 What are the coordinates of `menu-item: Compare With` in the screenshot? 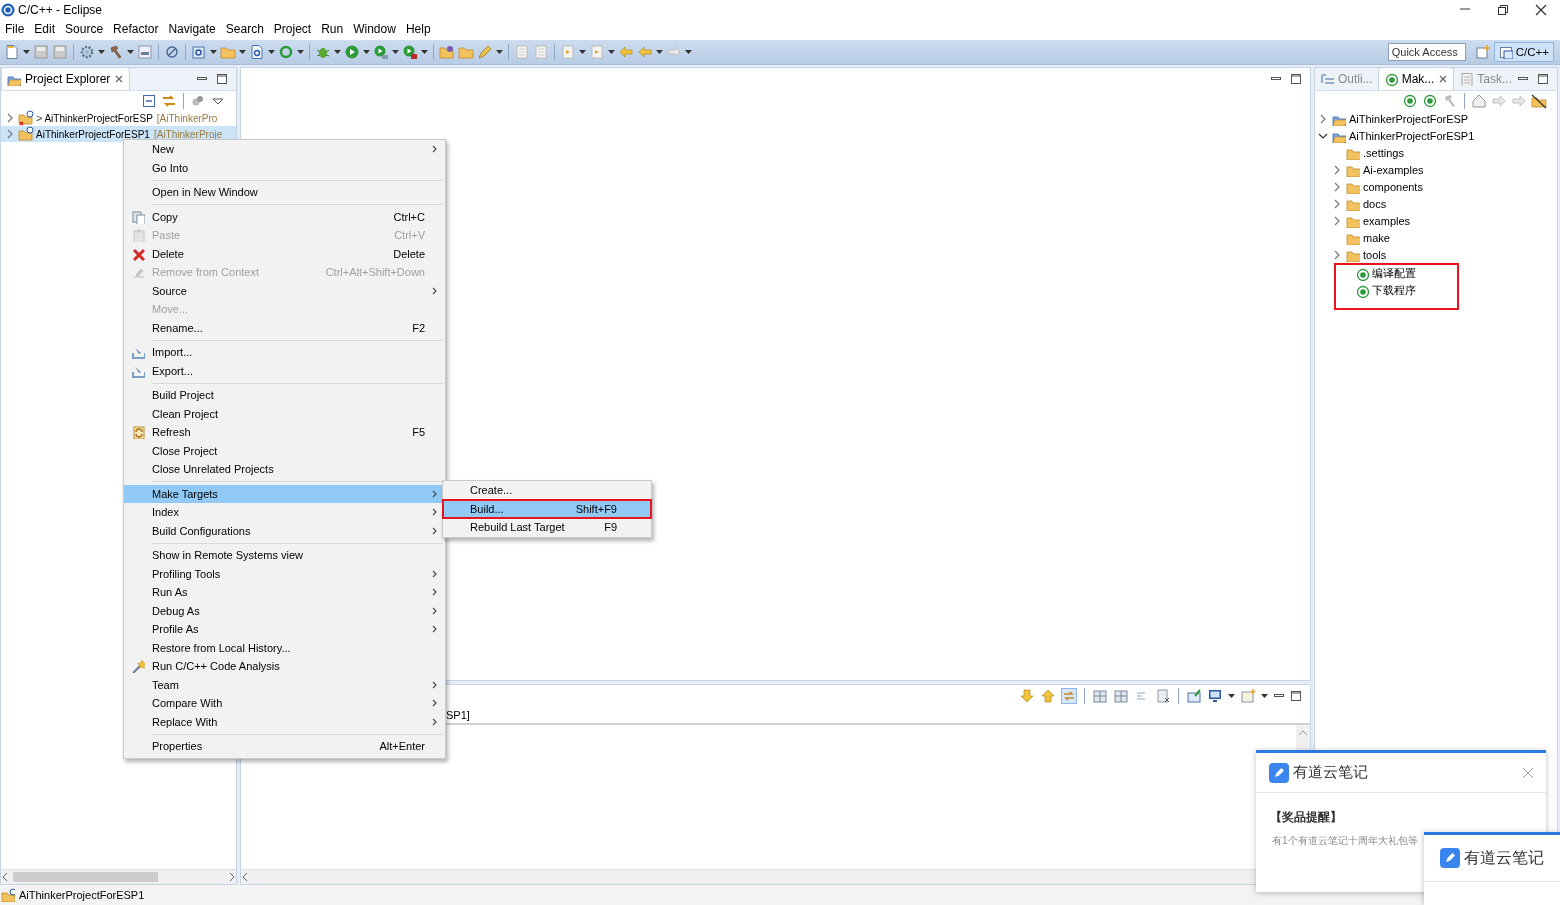 It's located at (284, 703).